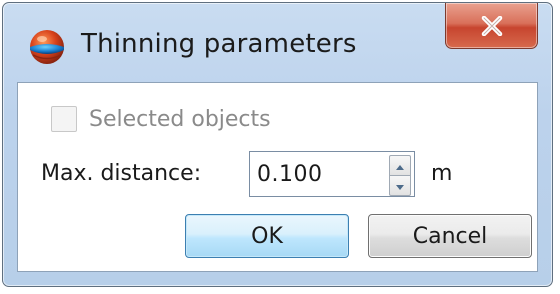 Image resolution: width=560 pixels, height=294 pixels. I want to click on close-icon, so click(492, 25).